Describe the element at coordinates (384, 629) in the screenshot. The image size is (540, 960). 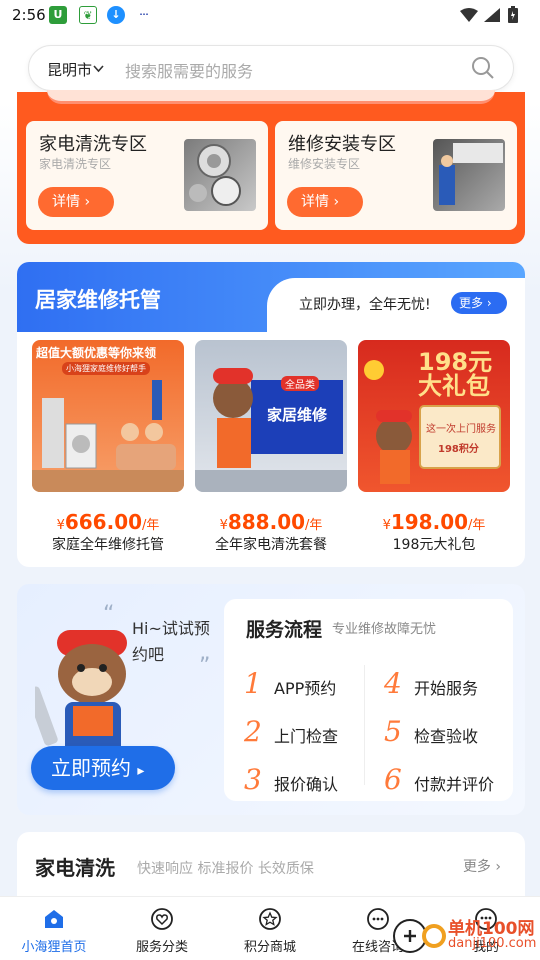
I see `process-subtitle: 专业维修故障无忧` at that location.